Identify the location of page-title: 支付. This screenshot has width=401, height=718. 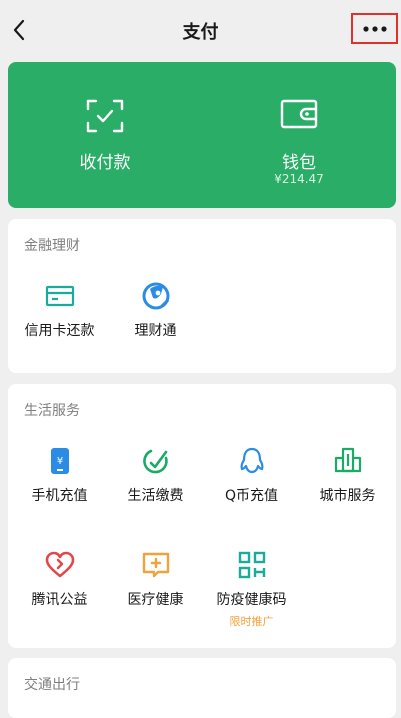
(200, 32).